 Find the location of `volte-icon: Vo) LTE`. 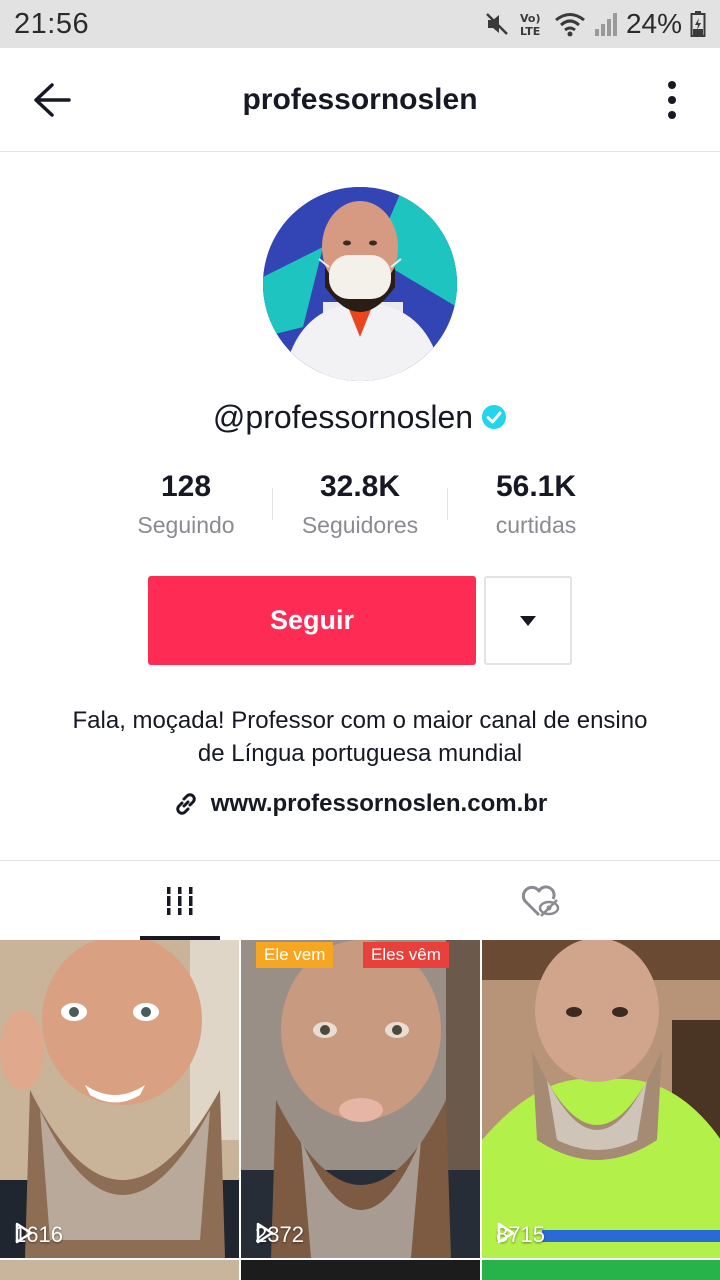

volte-icon: Vo) LTE is located at coordinates (532, 24).